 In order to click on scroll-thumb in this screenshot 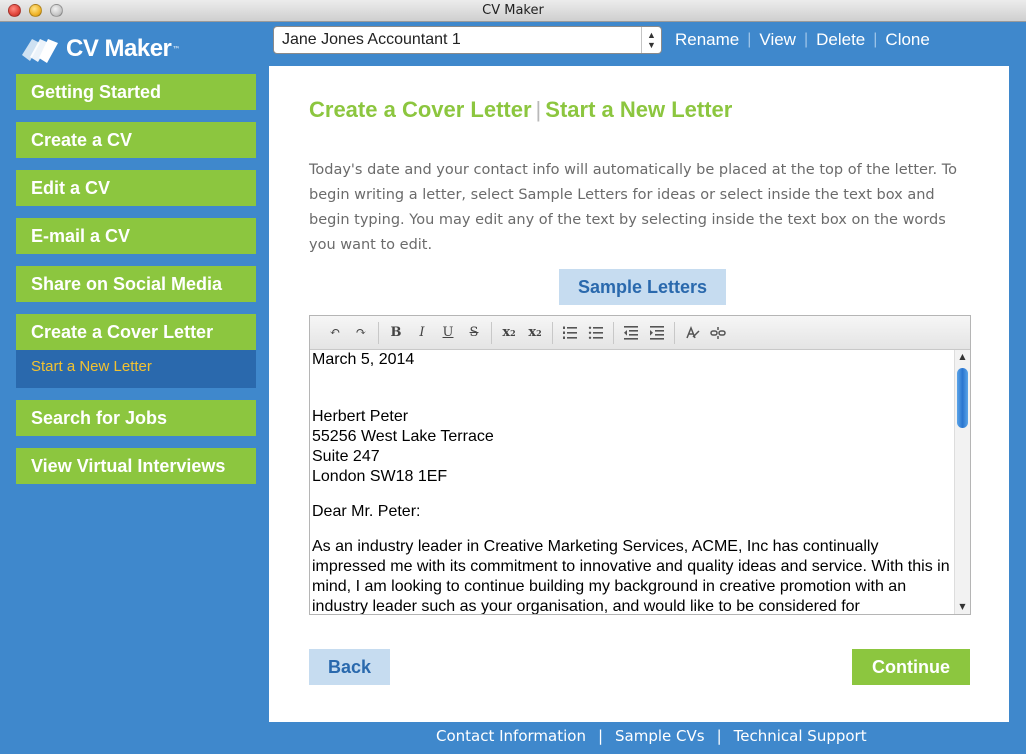, I will do `click(962, 398)`.